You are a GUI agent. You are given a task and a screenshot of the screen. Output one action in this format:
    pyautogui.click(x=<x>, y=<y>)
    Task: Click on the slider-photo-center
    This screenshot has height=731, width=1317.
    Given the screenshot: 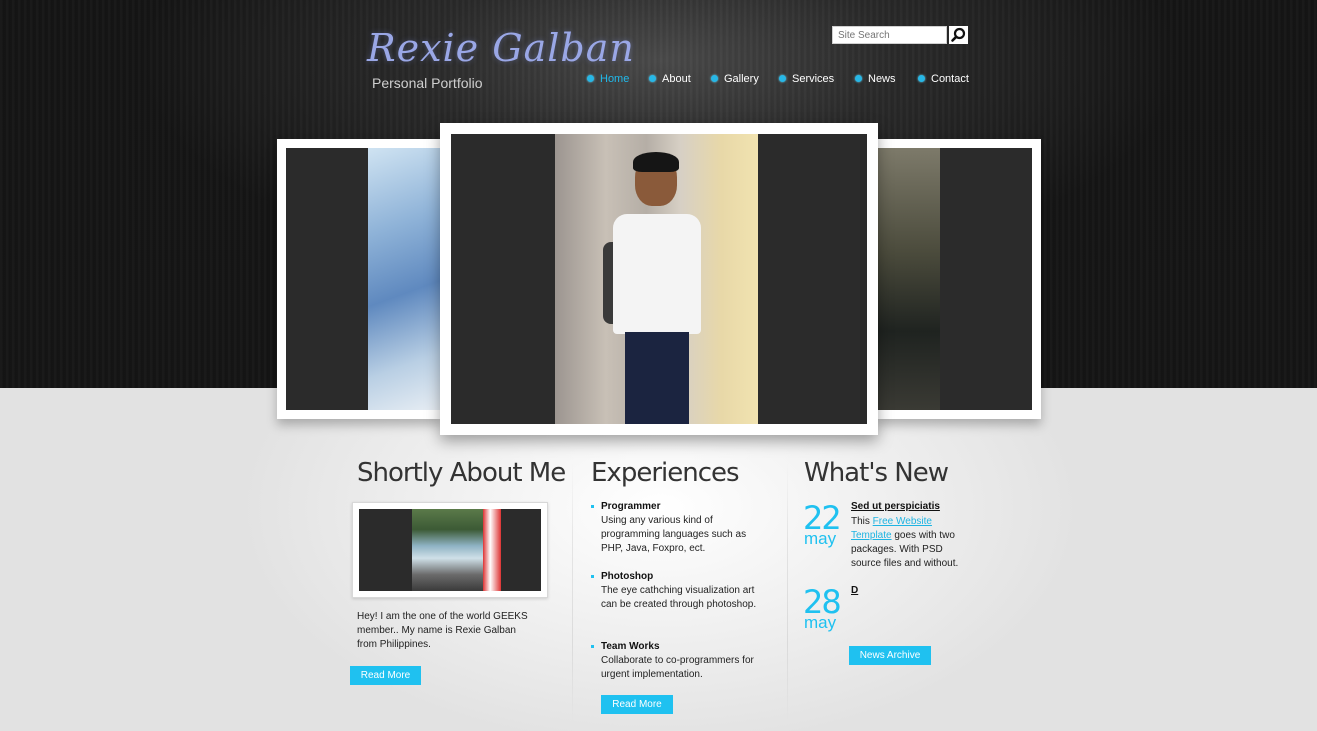 What is the action you would take?
    pyautogui.click(x=656, y=279)
    